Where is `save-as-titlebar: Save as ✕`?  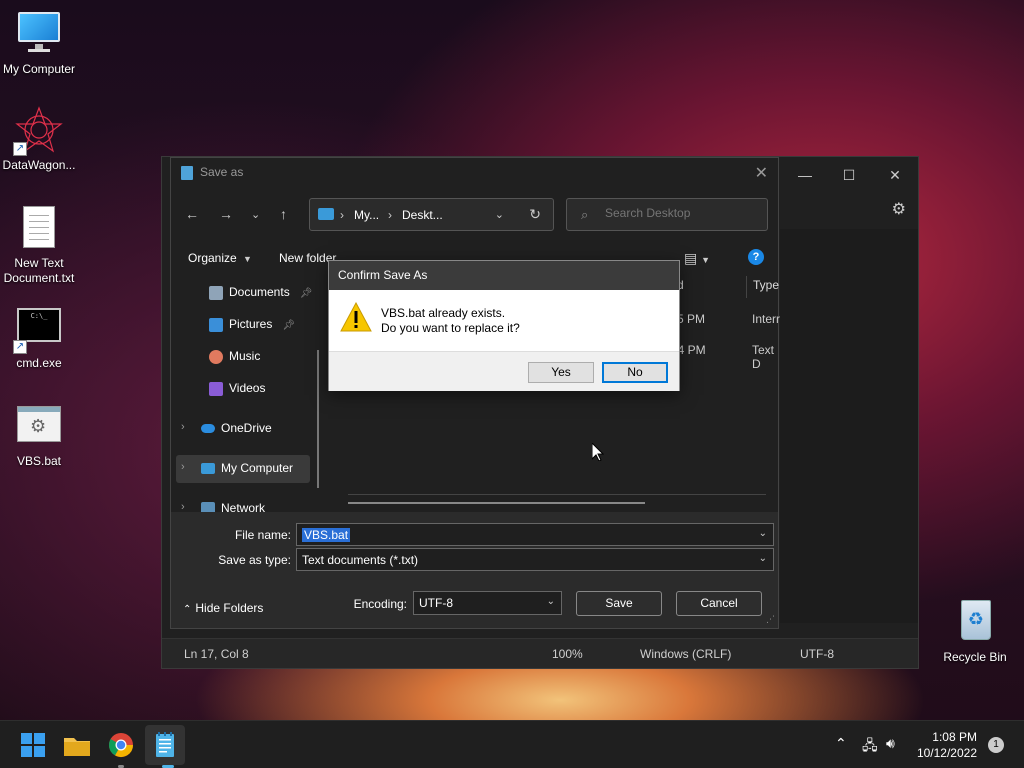
save-as-titlebar: Save as ✕ is located at coordinates (474, 172).